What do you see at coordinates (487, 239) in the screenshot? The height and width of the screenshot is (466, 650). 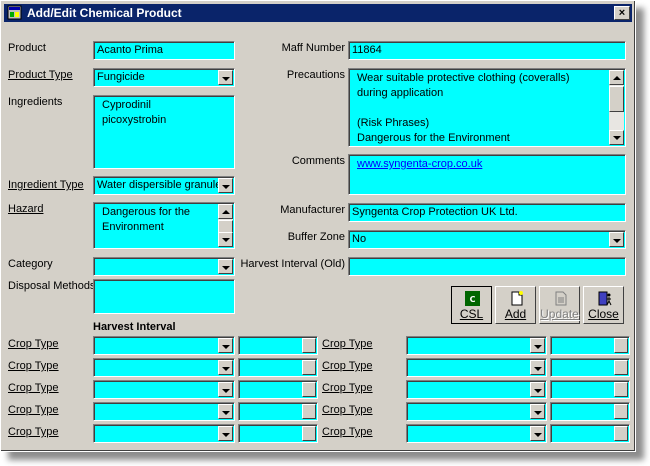 I see `buffer-zone-select: No` at bounding box center [487, 239].